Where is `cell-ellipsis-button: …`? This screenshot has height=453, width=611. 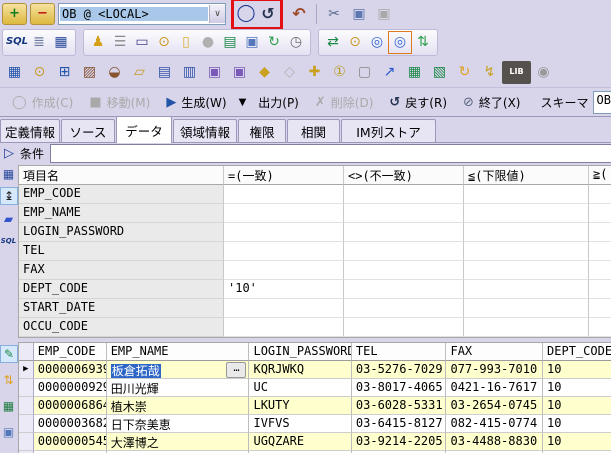
cell-ellipsis-button: … is located at coordinates (236, 370).